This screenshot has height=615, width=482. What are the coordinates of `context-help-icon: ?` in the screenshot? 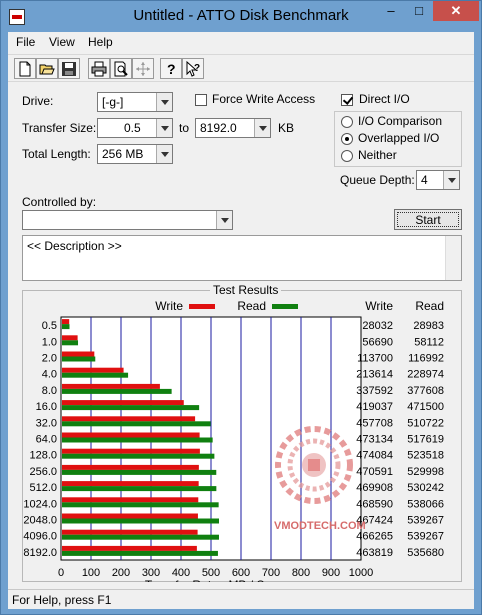 It's located at (193, 68).